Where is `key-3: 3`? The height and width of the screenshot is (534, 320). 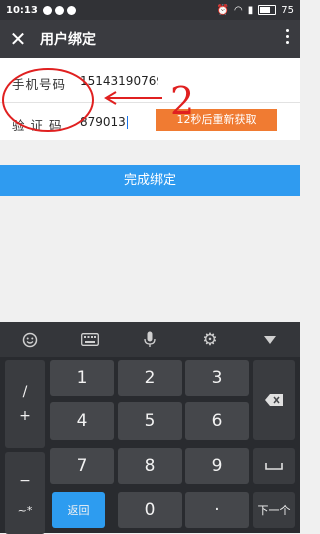
key-3: 3 is located at coordinates (217, 378).